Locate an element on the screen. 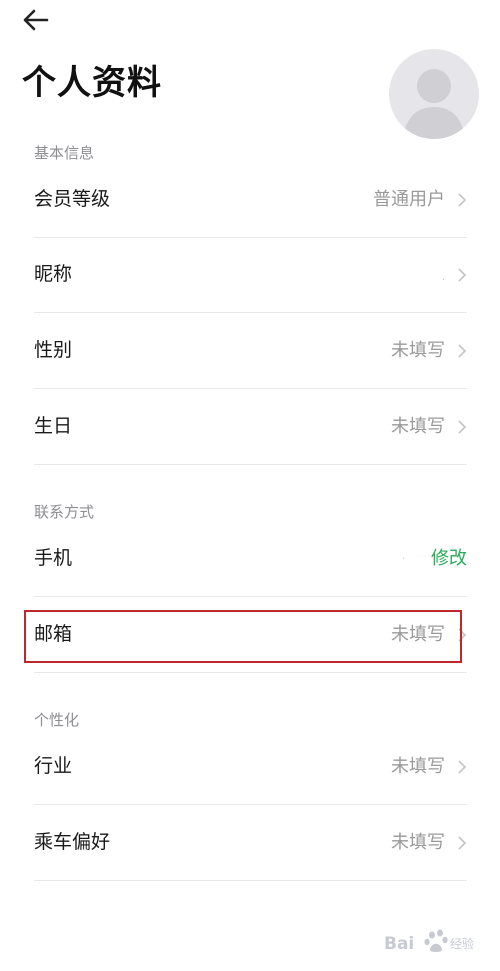  row-nickname: 昵称 · is located at coordinates (250, 275).